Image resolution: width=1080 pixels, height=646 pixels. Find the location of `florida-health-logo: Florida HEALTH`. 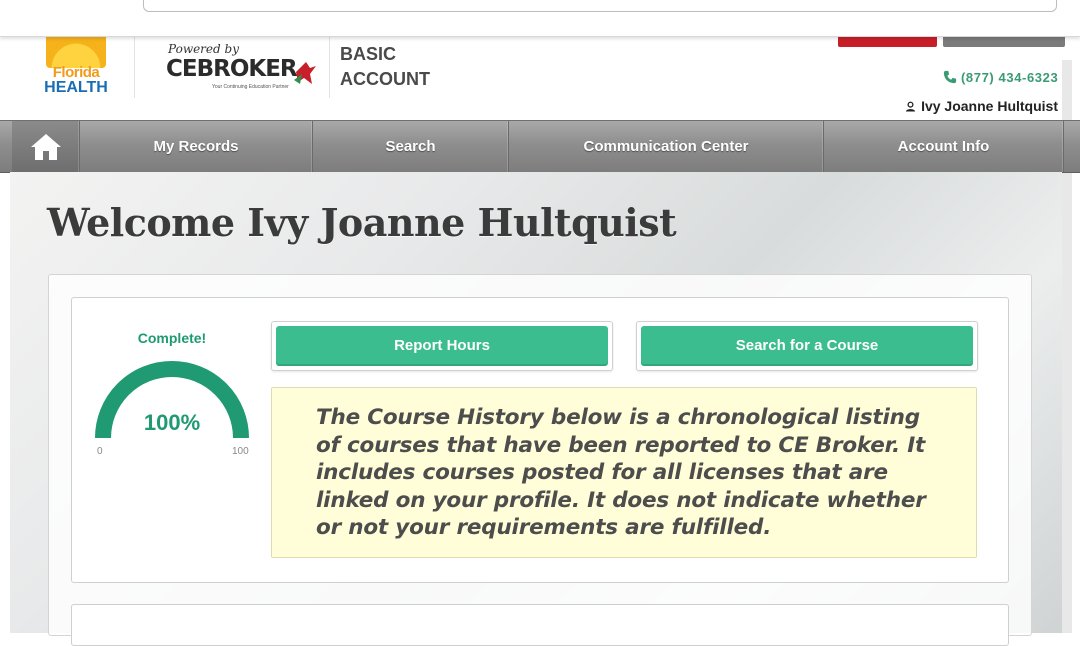

florida-health-logo: Florida HEALTH is located at coordinates (76, 67).